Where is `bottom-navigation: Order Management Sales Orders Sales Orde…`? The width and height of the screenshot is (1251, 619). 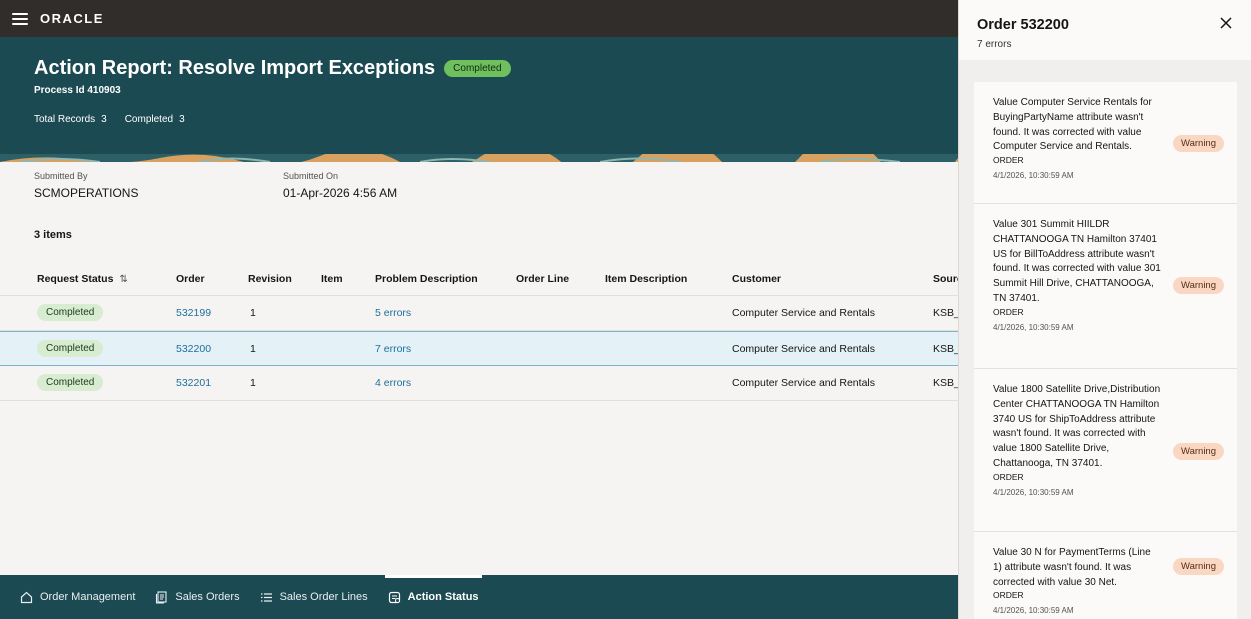
bottom-navigation: Order Management Sales Orders Sales Orde… is located at coordinates (479, 597).